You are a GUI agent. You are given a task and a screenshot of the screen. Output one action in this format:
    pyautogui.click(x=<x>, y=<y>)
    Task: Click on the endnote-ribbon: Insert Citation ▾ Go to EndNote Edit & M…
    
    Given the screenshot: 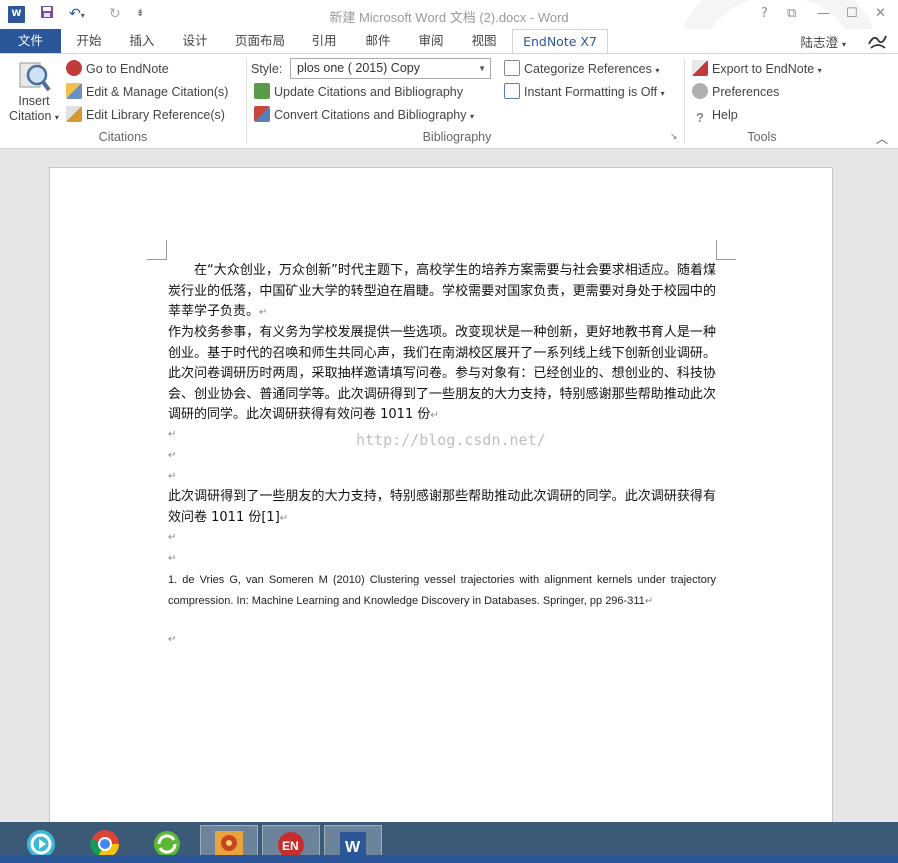 What is the action you would take?
    pyautogui.click(x=449, y=101)
    